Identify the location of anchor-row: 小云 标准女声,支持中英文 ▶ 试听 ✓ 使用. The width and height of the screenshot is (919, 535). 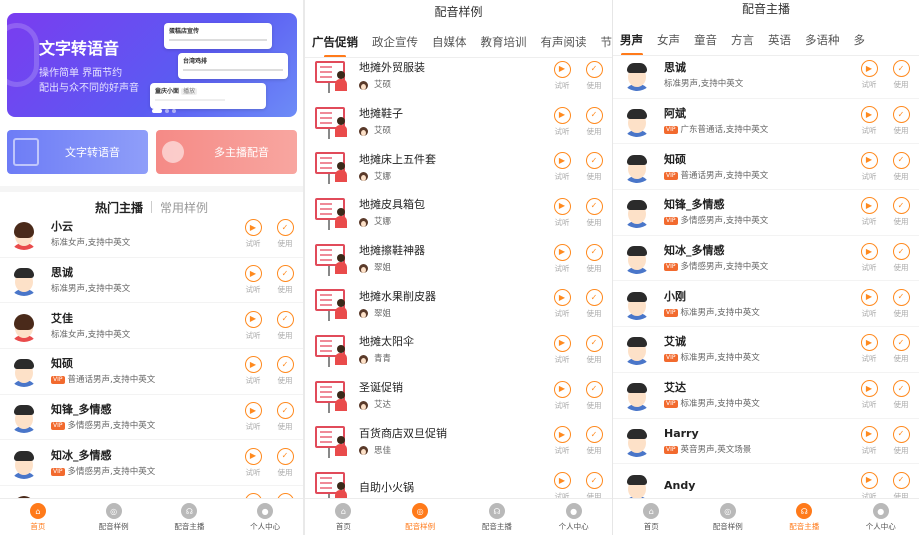
(151, 235).